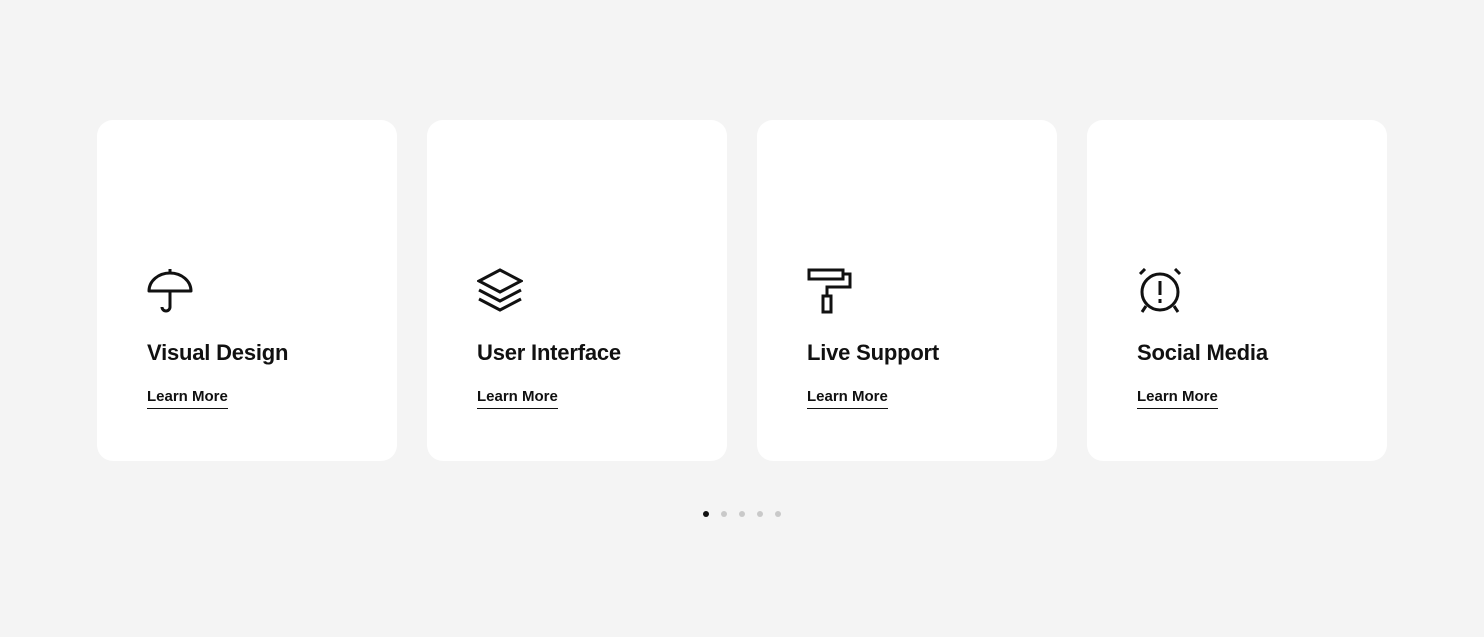 The height and width of the screenshot is (637, 1484). I want to click on layers-icon, so click(500, 291).